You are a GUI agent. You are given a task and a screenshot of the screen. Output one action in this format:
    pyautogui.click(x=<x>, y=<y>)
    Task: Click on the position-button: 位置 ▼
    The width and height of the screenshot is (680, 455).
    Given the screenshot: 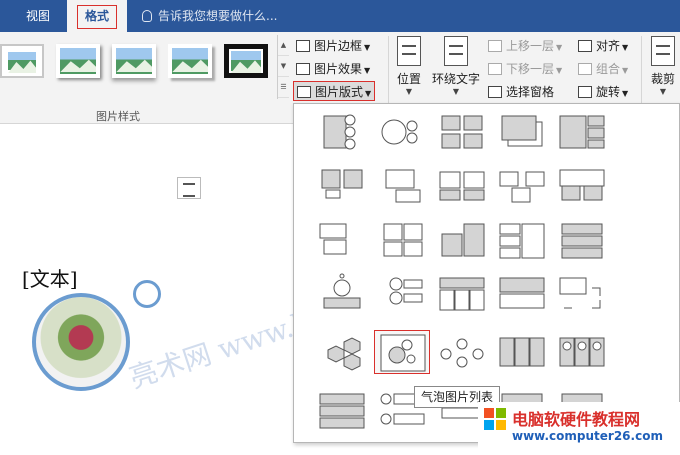 What is the action you would take?
    pyautogui.click(x=409, y=66)
    